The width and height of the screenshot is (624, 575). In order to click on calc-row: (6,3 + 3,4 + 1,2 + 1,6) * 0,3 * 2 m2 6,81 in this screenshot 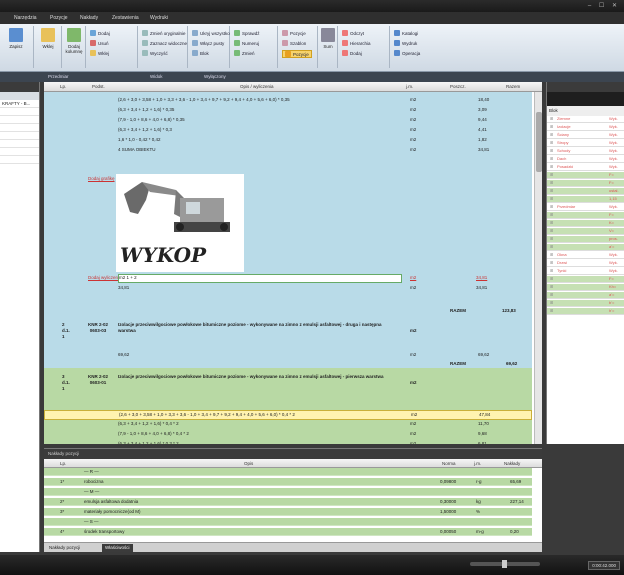, I will do `click(288, 442)`.